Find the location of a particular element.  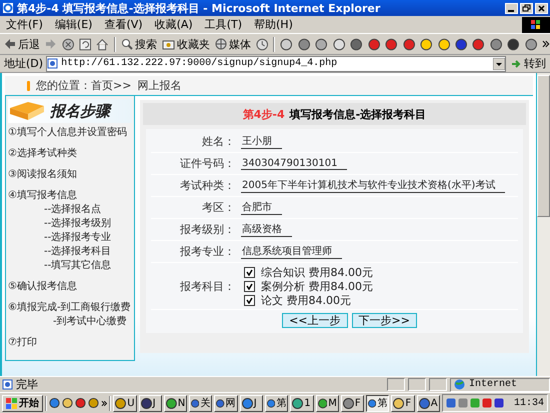

window-title: 第4步-4 填写报考信息-选择报考科目 - Microsoft Internet Explorer is located at coordinates (199, 8).